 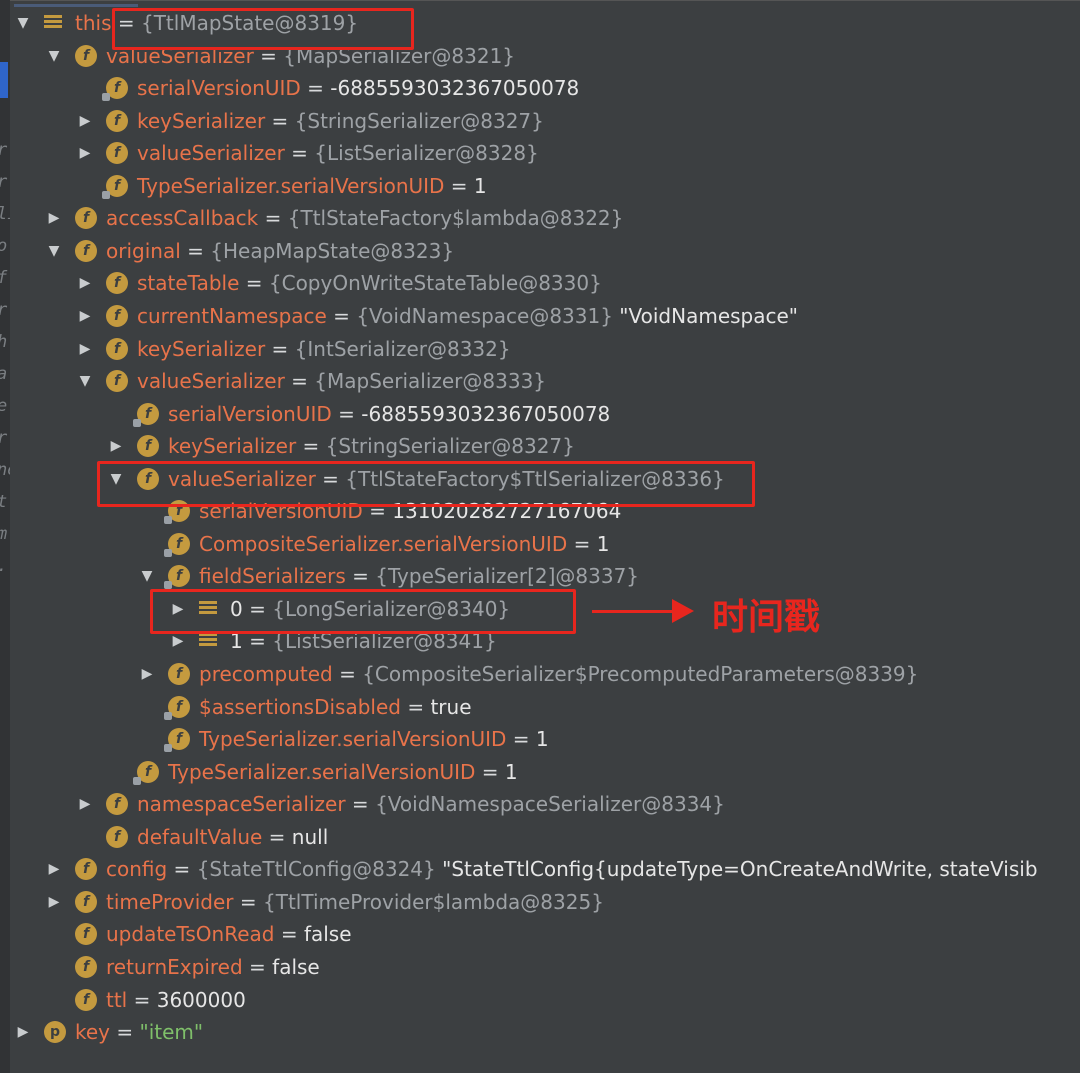 What do you see at coordinates (430, 381) in the screenshot?
I see `object-reference: {MapSerializer@8333}` at bounding box center [430, 381].